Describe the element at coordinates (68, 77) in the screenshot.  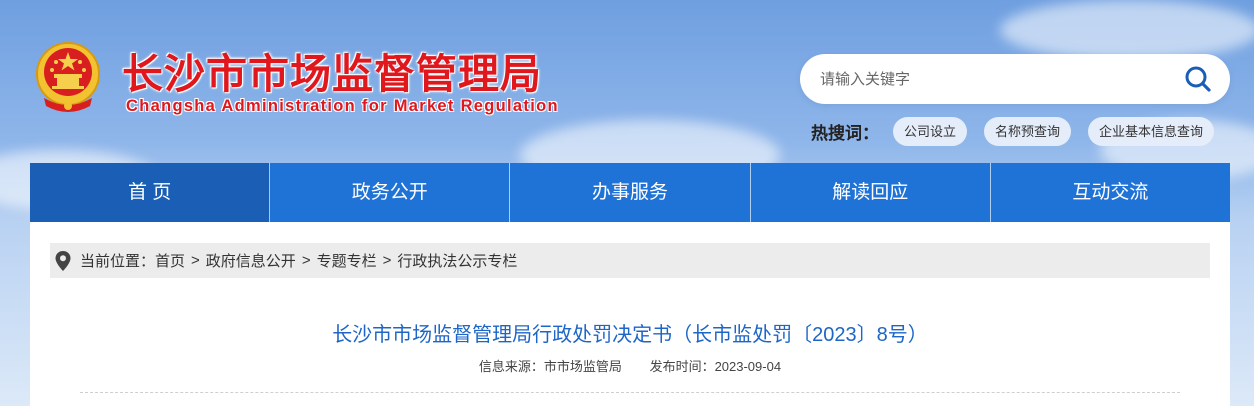
I see `national-emblem-icon` at that location.